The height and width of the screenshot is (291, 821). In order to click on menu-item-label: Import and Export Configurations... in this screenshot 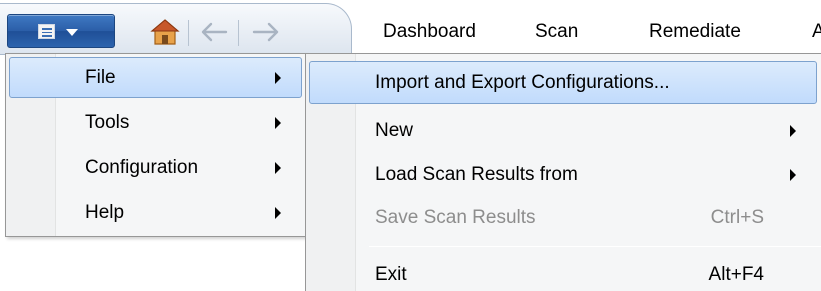, I will do `click(522, 82)`.